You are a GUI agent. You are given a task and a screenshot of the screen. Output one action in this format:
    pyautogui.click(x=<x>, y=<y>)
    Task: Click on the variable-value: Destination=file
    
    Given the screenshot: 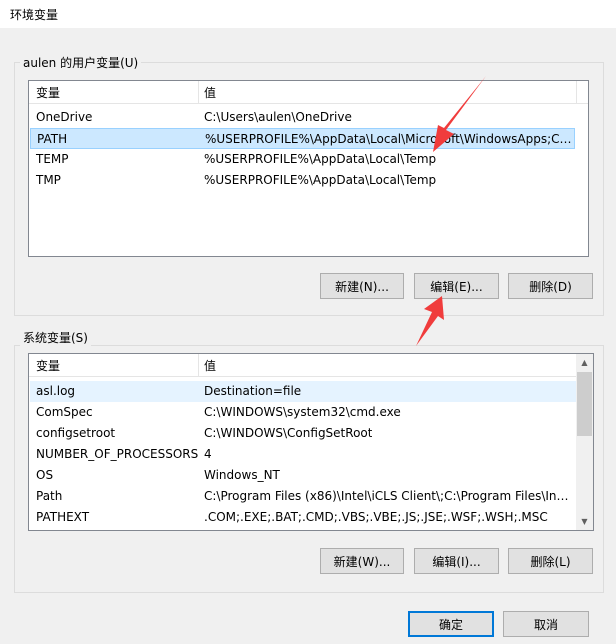 What is the action you would take?
    pyautogui.click(x=253, y=391)
    